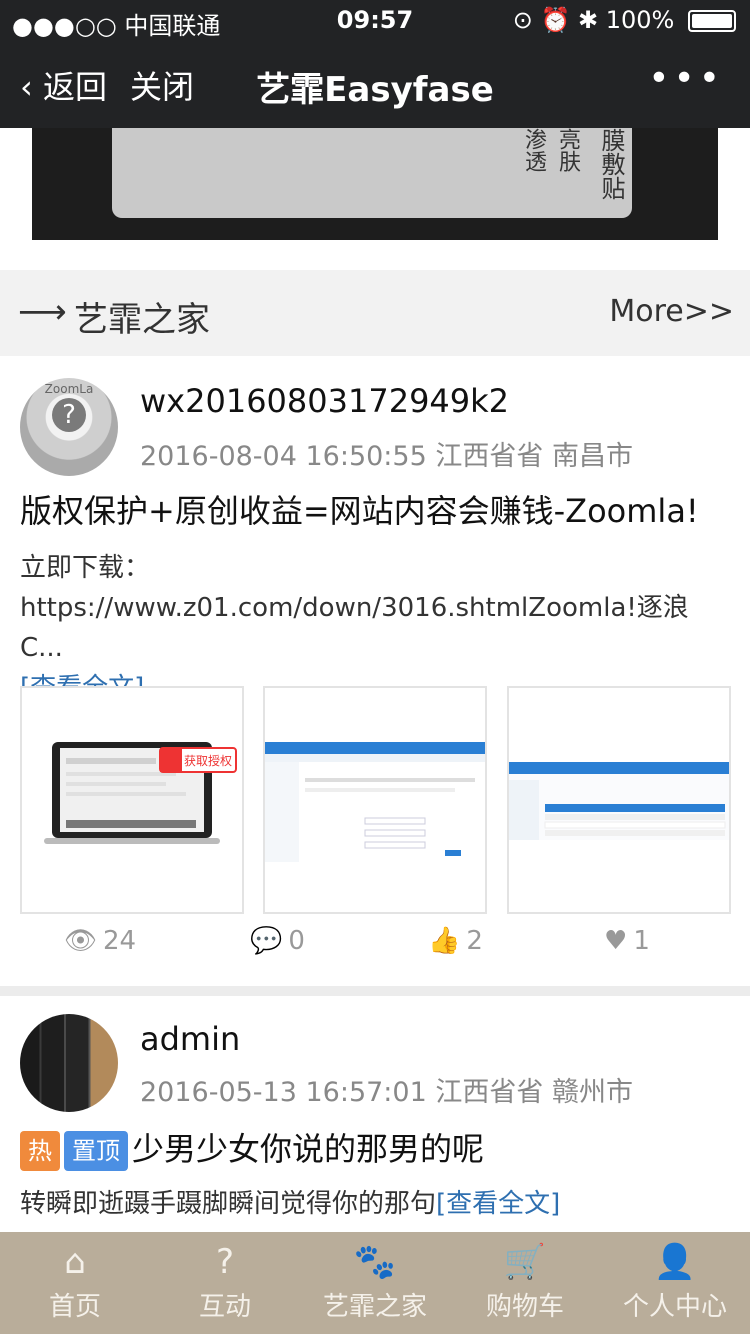 This screenshot has height=1334, width=750. Describe the element at coordinates (375, 184) in the screenshot. I see `banner-image: 渗透 亮肤 膜敷贴` at that location.